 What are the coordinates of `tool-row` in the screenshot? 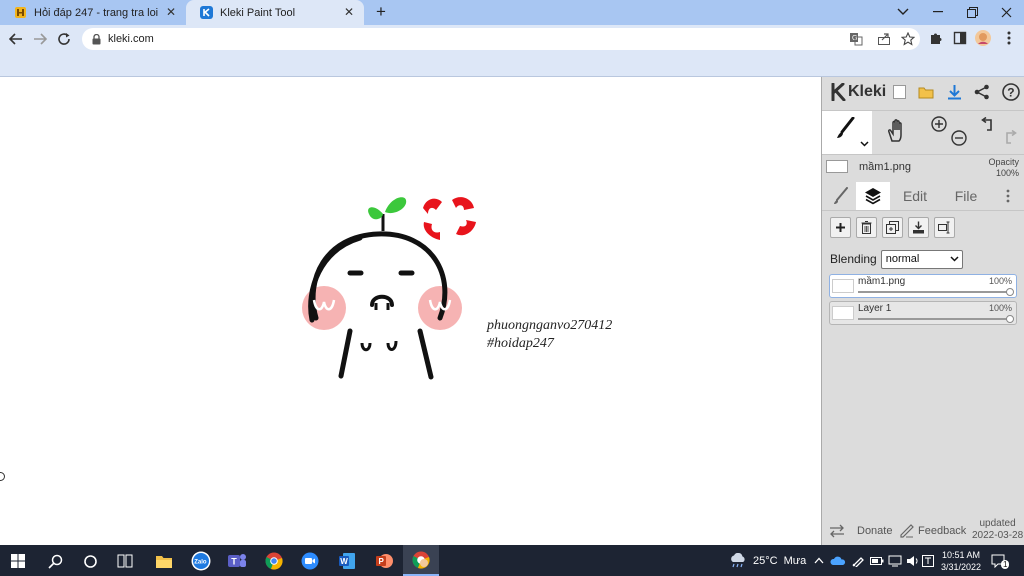 It's located at (923, 132).